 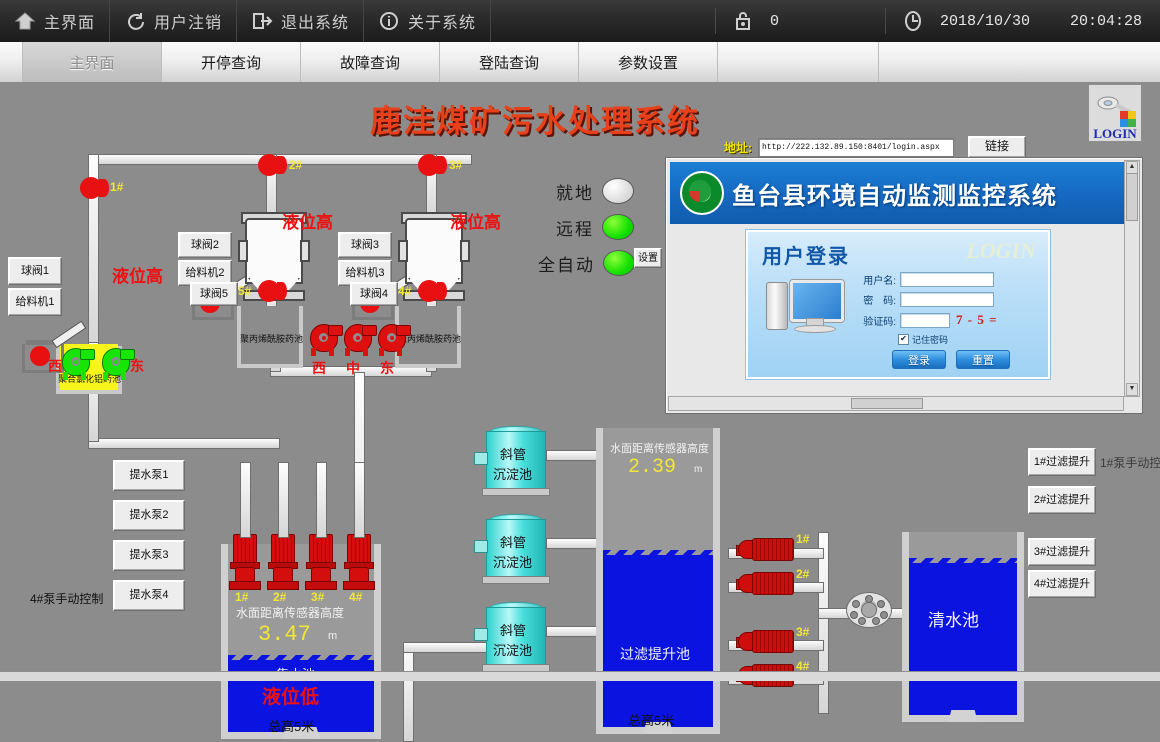 I want to click on filter-sensor-unit: m, so click(x=698, y=469).